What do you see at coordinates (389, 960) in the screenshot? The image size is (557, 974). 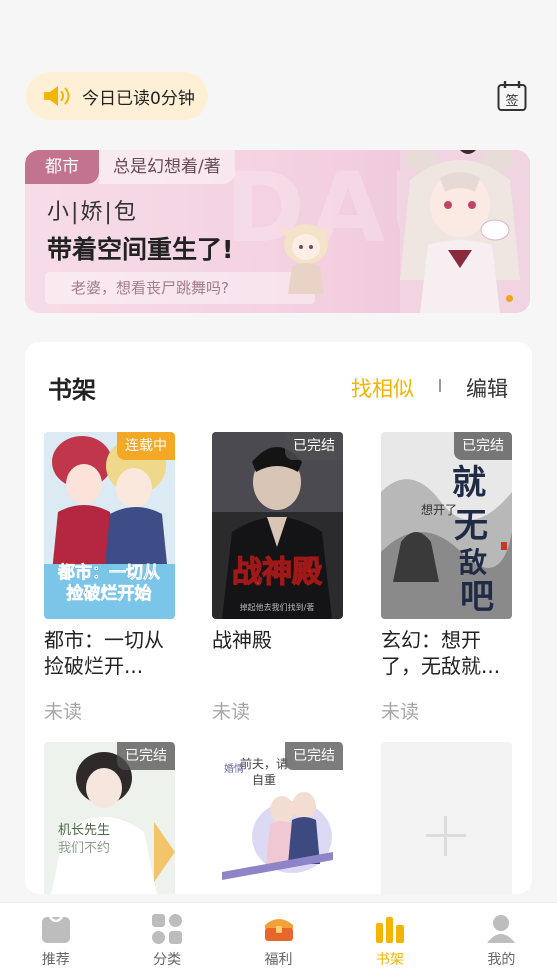 I see `tab-label: 书架` at bounding box center [389, 960].